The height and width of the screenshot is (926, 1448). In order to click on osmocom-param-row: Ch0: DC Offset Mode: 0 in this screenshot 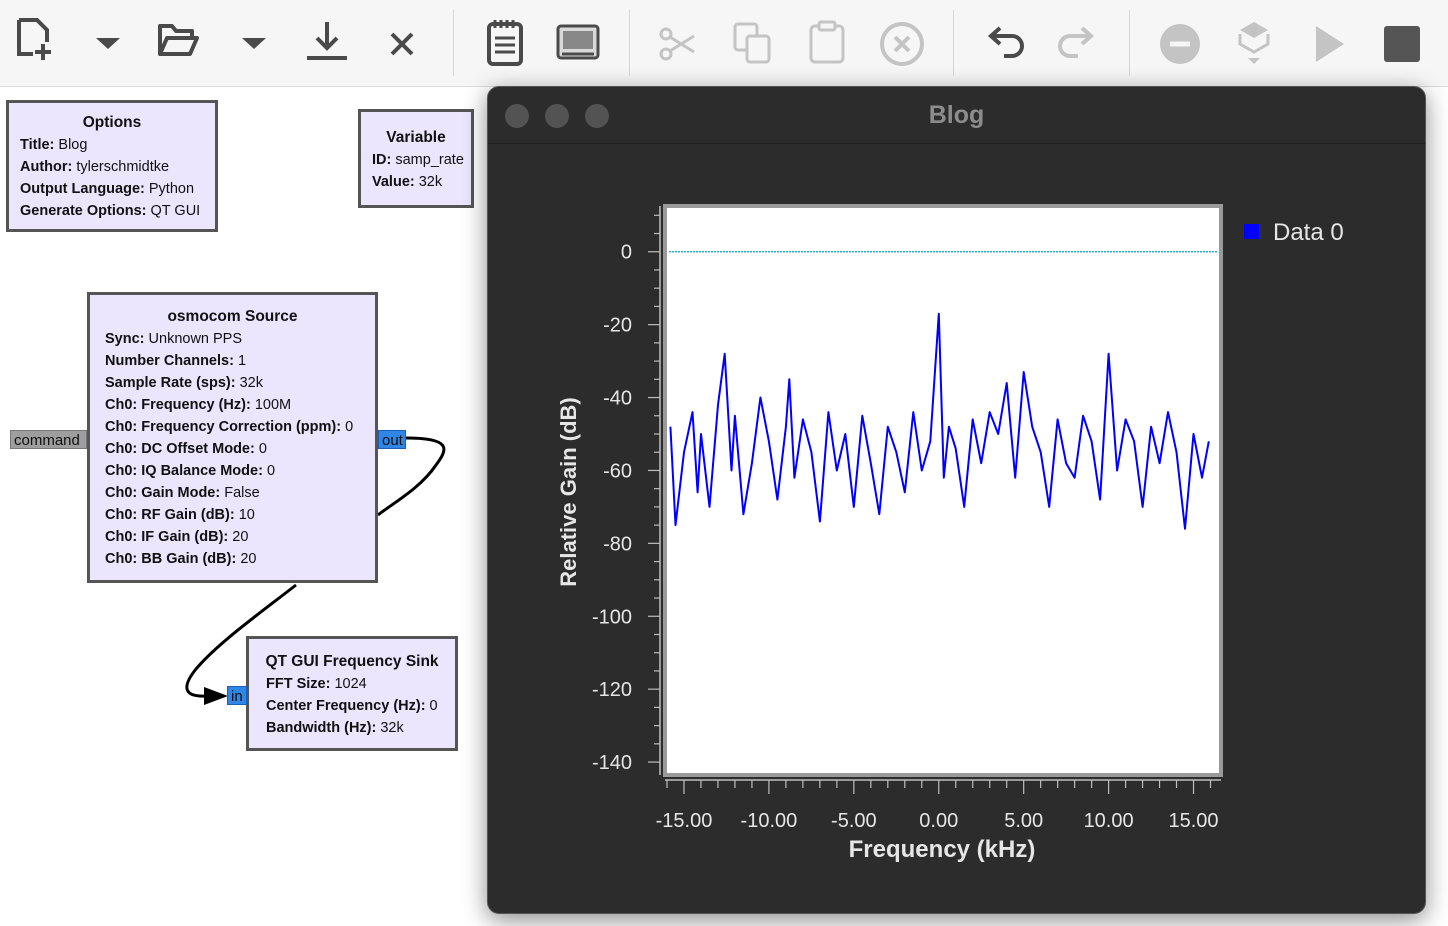, I will do `click(240, 449)`.